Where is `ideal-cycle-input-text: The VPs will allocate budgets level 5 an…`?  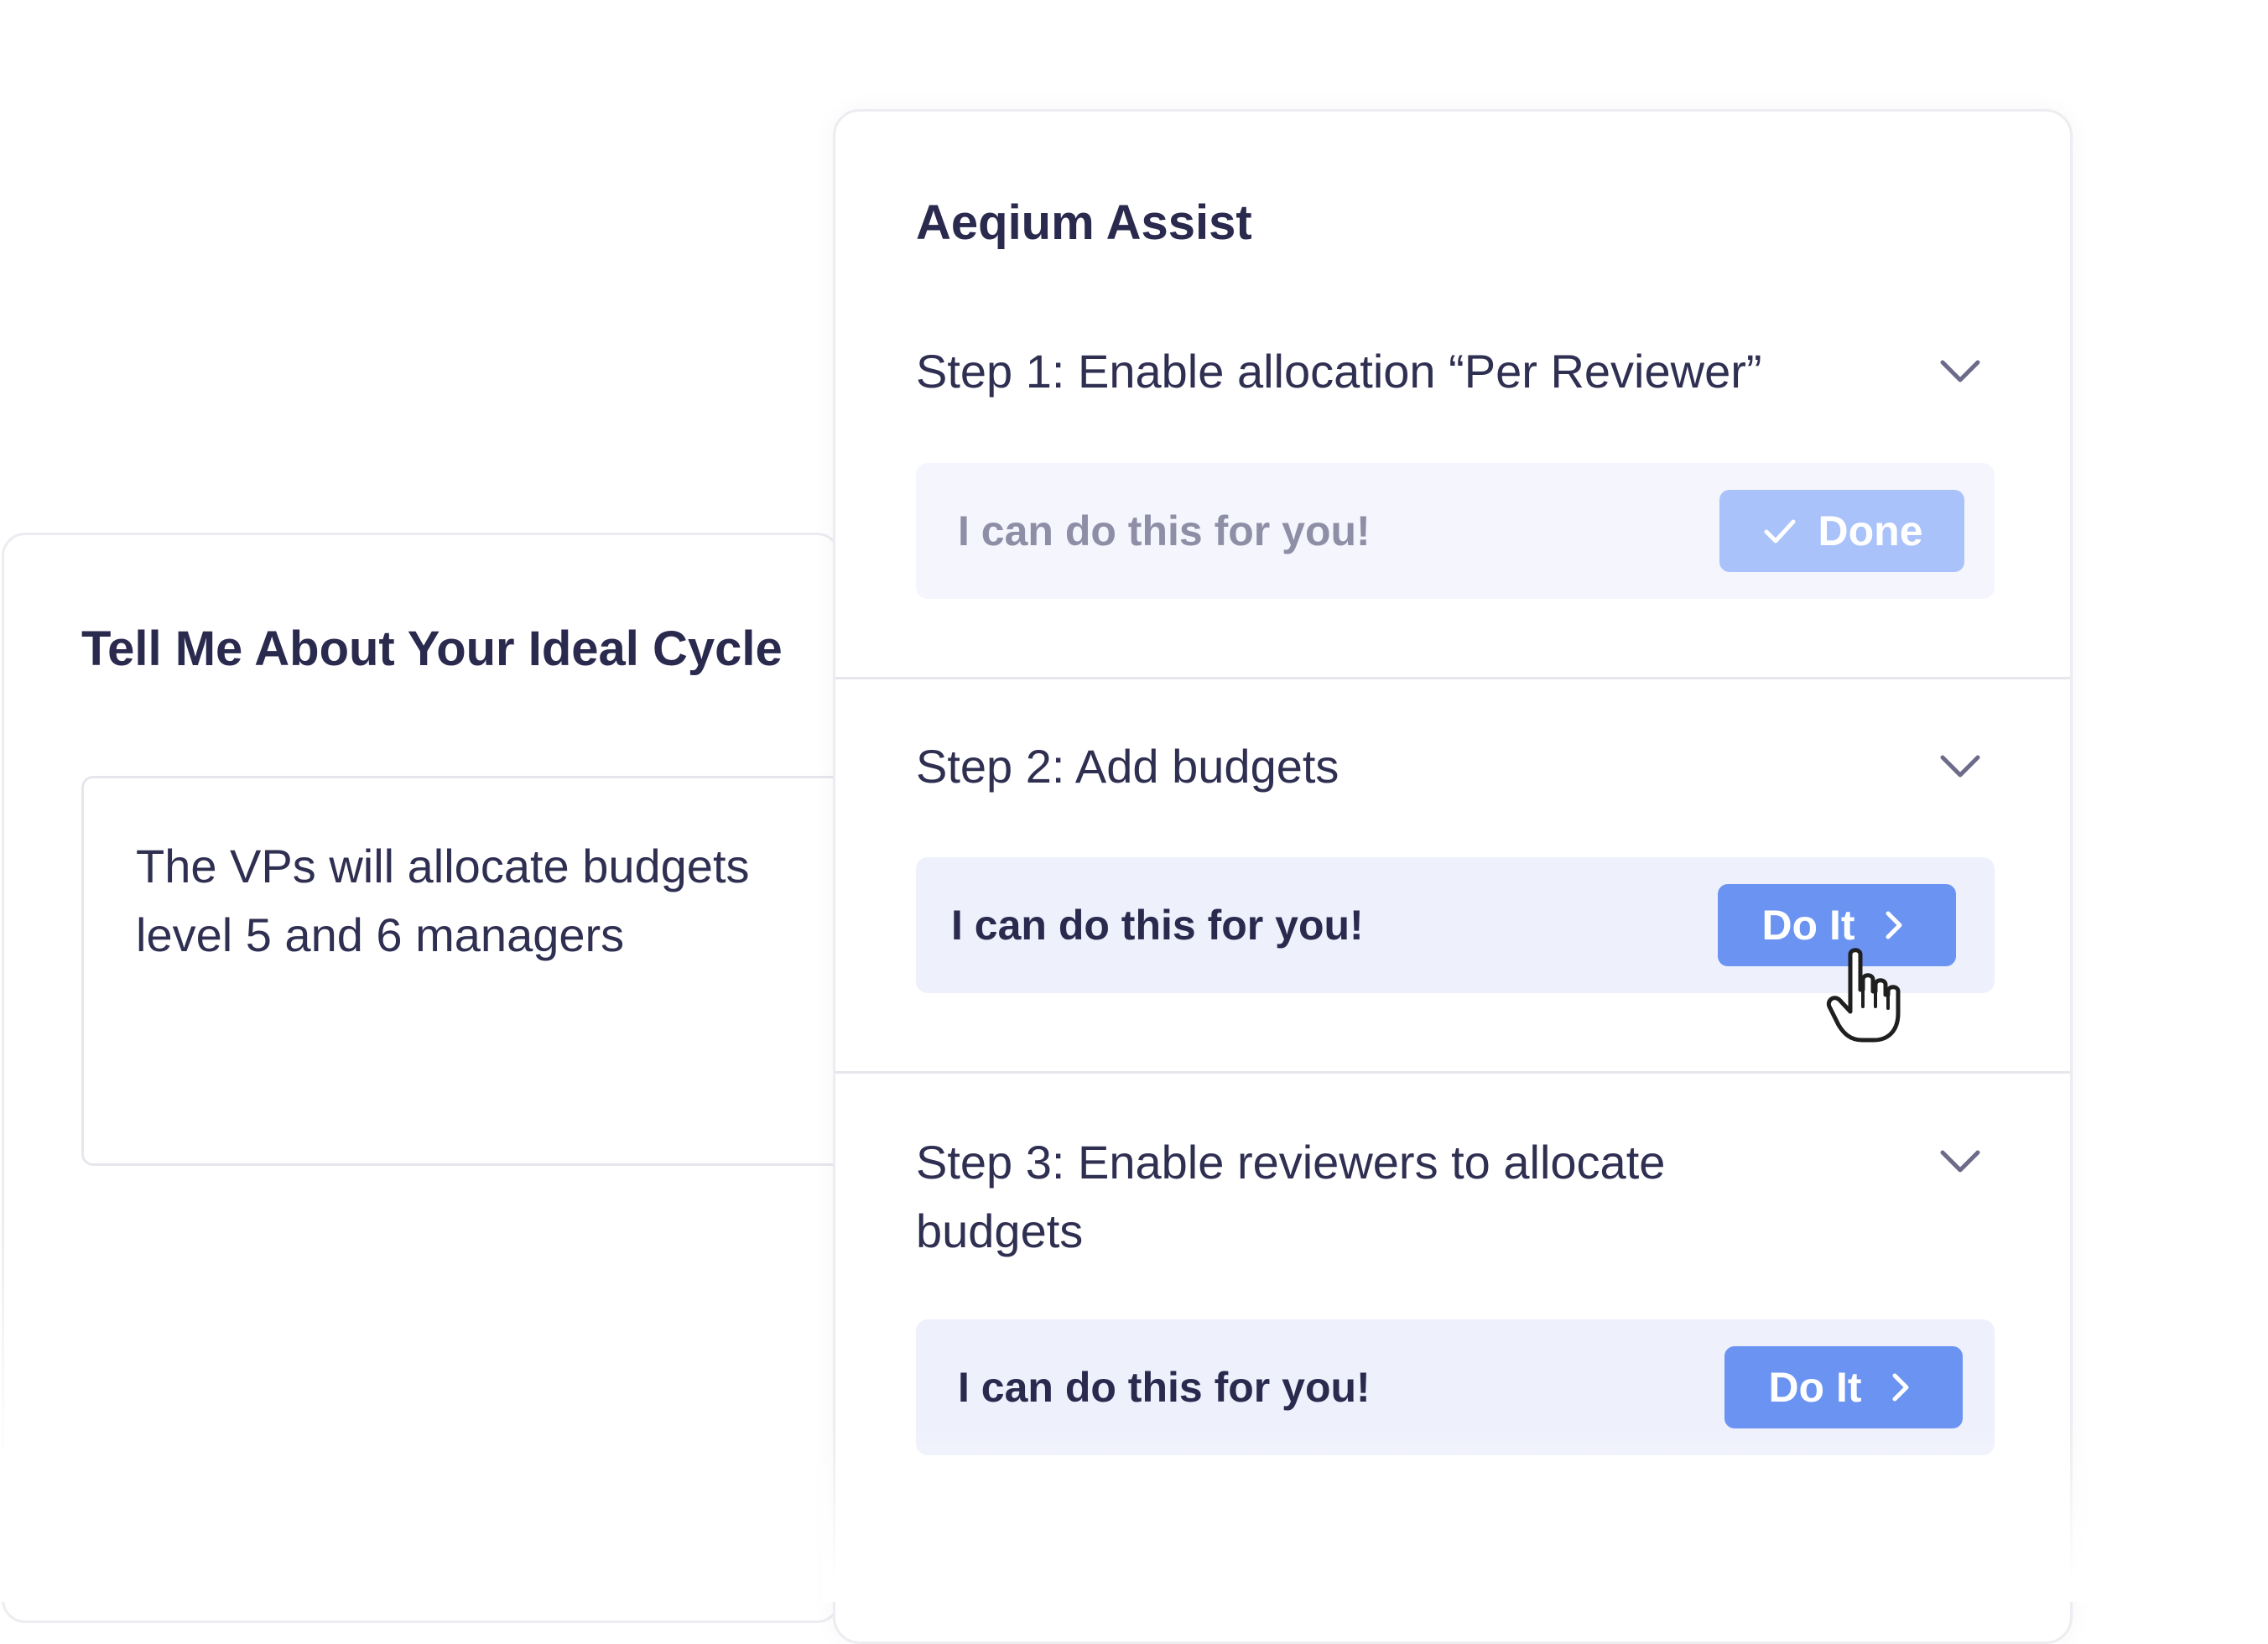
ideal-cycle-input-text: The VPs will allocate budgets level 5 an… is located at coordinates (488, 901).